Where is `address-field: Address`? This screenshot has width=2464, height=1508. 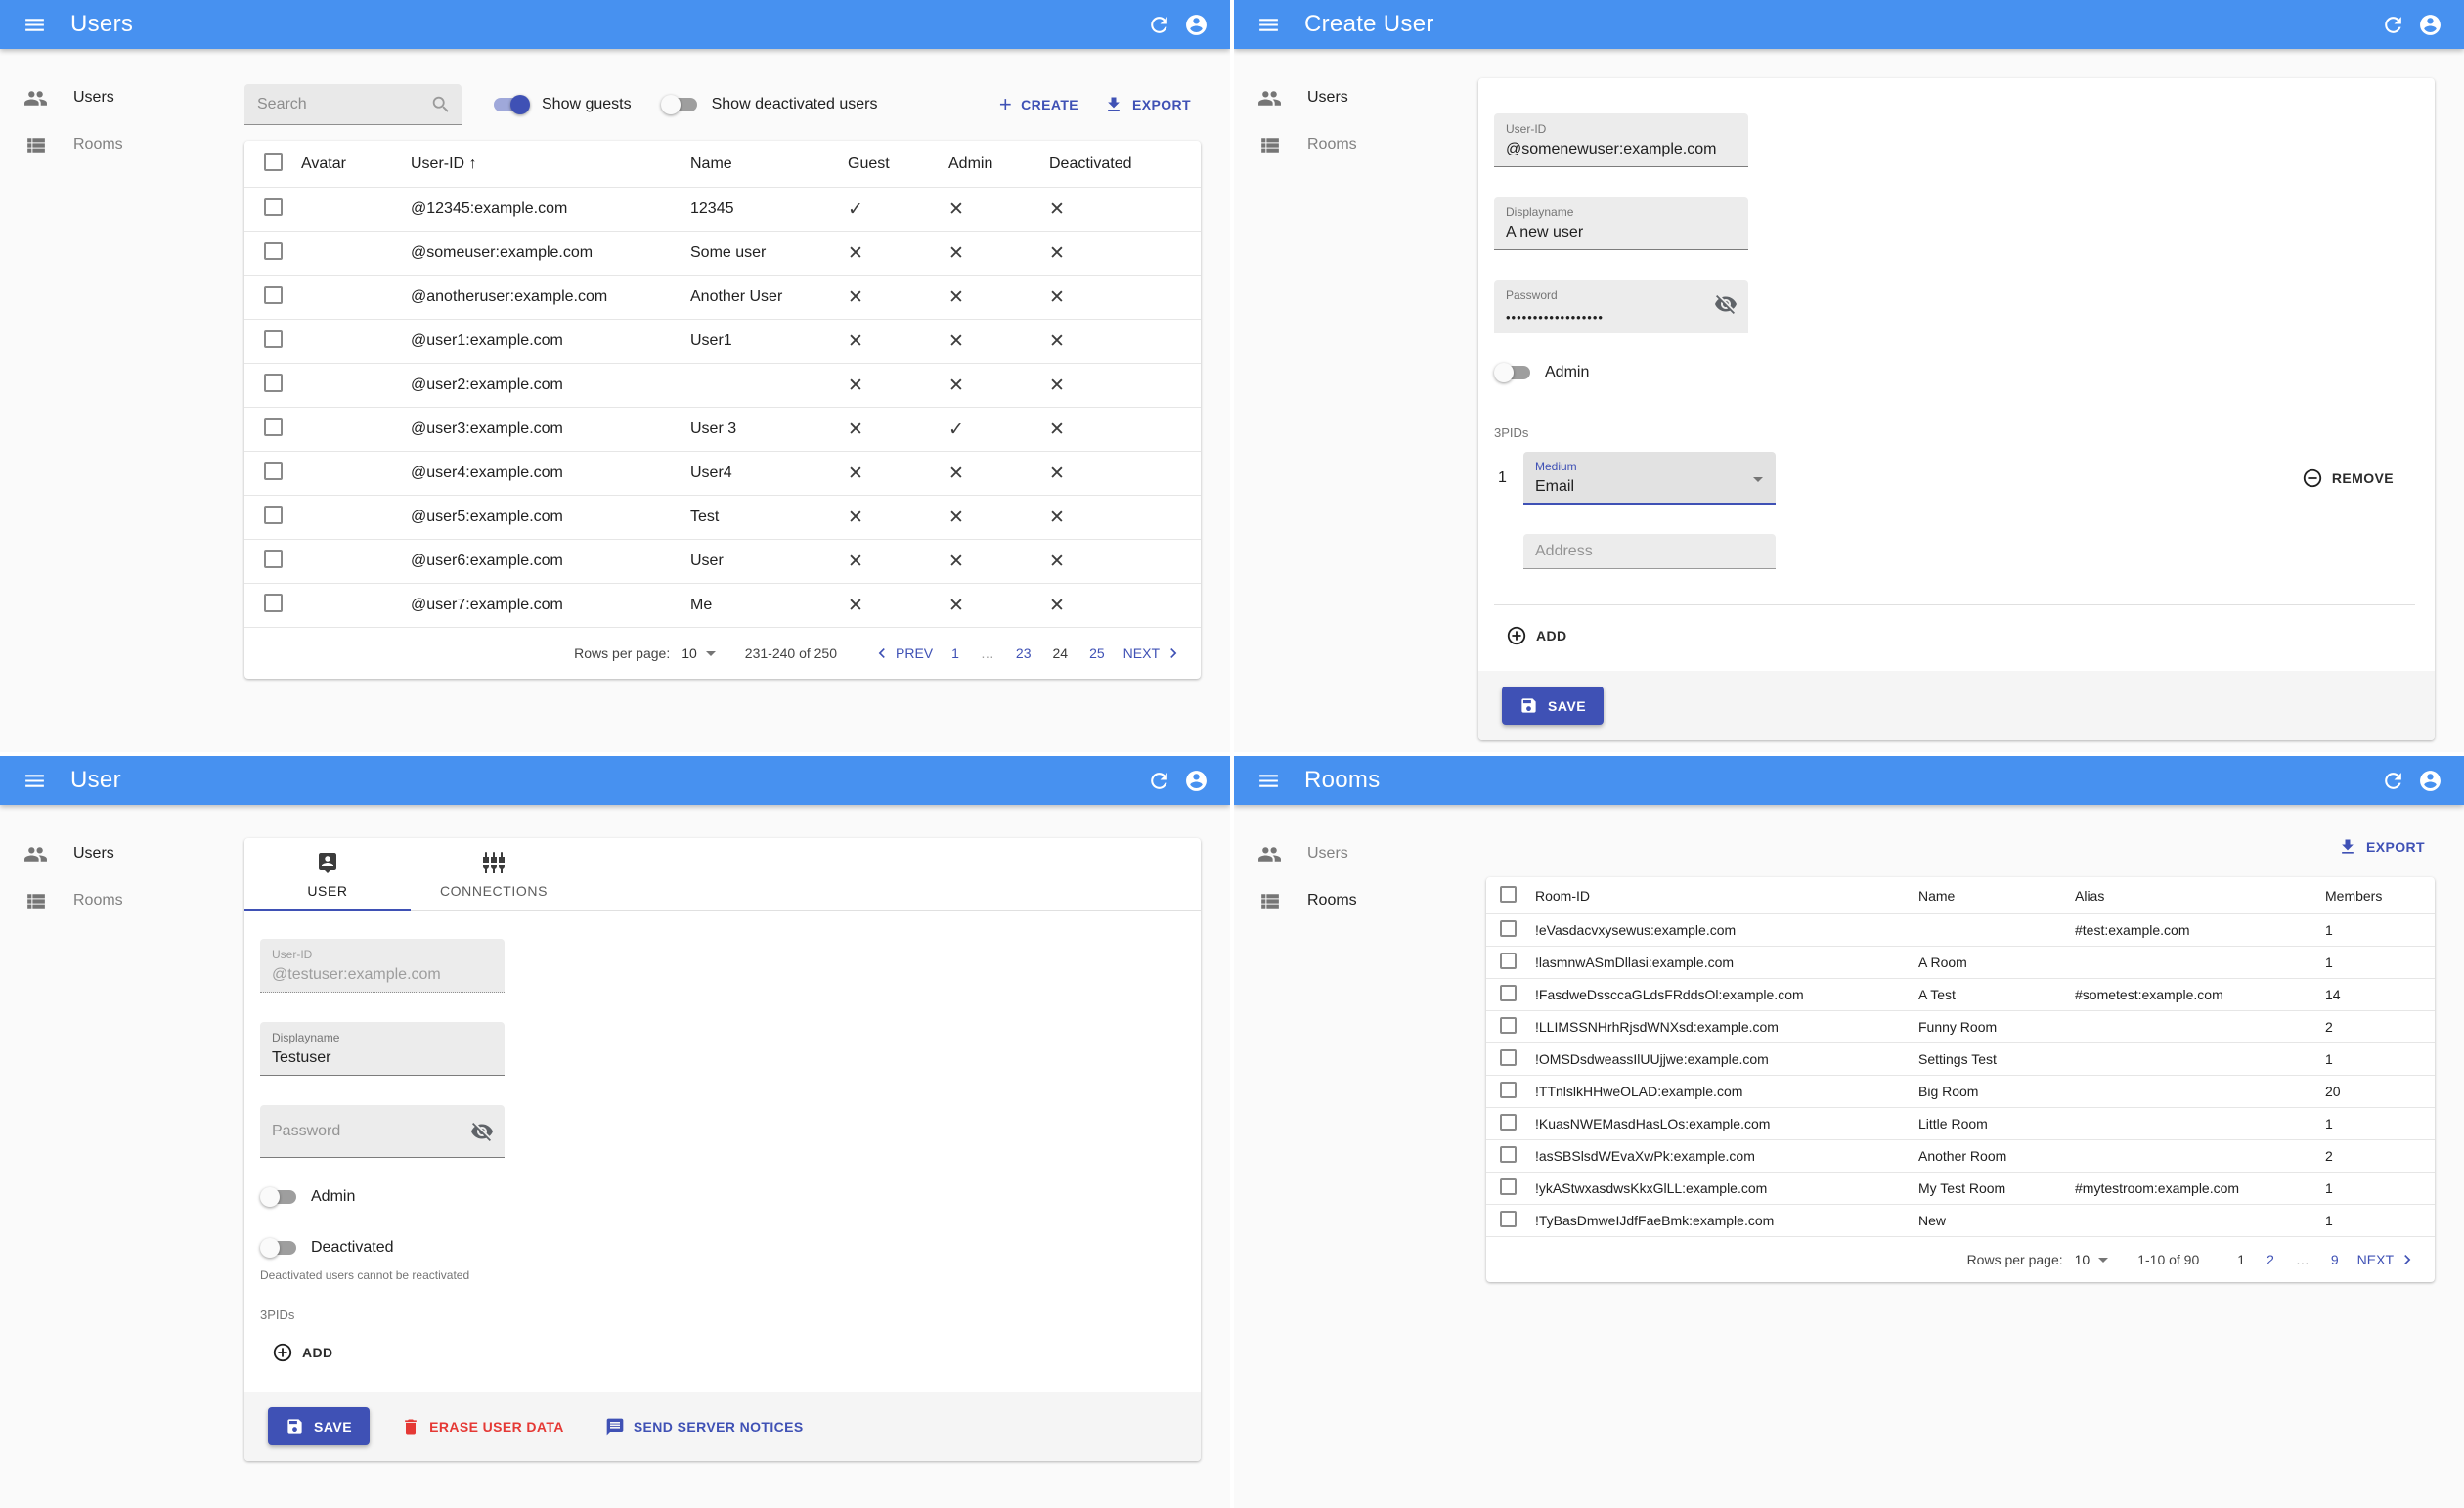
address-field: Address is located at coordinates (1649, 551).